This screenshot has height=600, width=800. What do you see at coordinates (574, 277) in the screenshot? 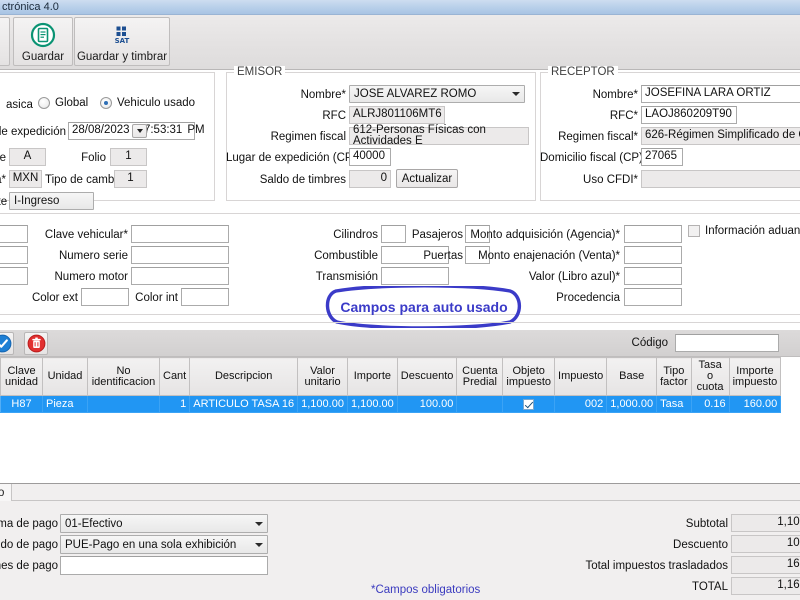
I see `valor-libro-azul-label: Valor (Libro azul)*` at bounding box center [574, 277].